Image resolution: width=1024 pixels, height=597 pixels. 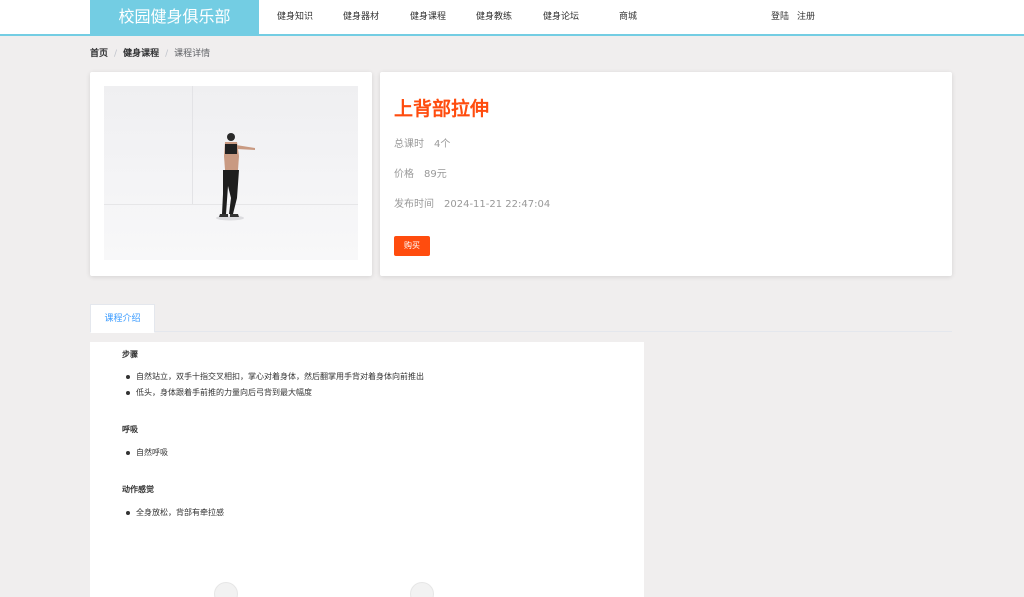 I want to click on nav-shop: 商城, so click(x=628, y=17).